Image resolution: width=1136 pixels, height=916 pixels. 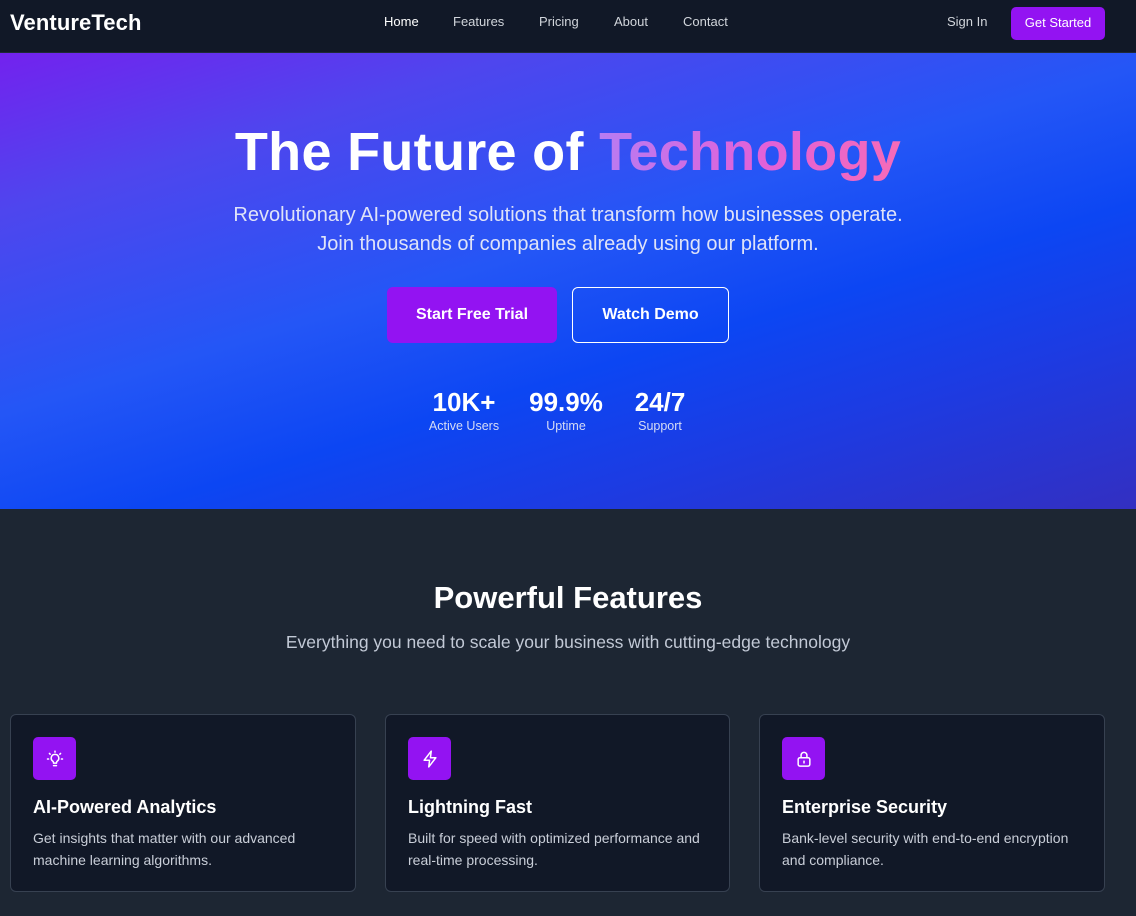 What do you see at coordinates (750, 152) in the screenshot?
I see `hero-title-highlight: Technology` at bounding box center [750, 152].